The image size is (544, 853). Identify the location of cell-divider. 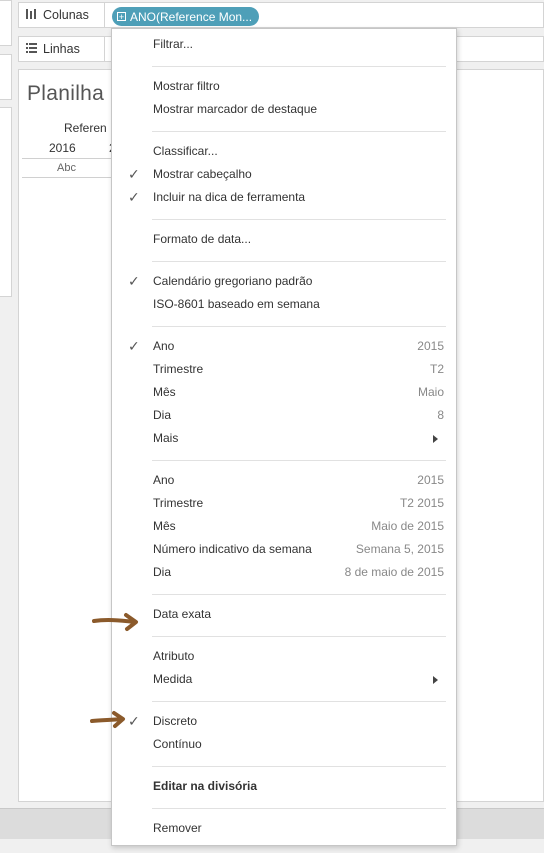
(67, 177).